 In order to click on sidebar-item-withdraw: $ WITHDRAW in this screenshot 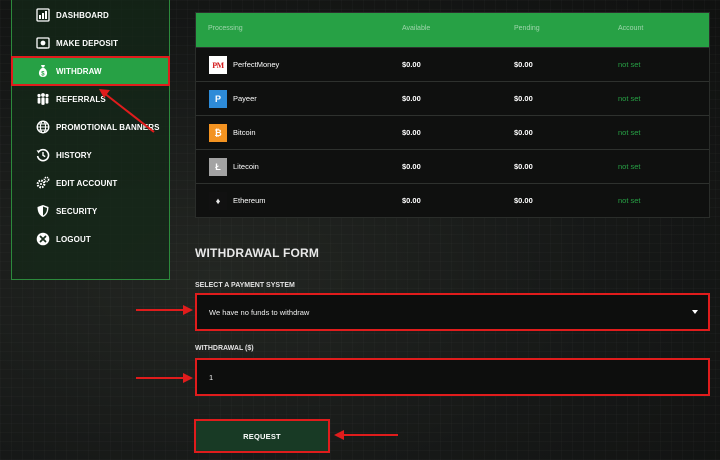, I will do `click(90, 71)`.